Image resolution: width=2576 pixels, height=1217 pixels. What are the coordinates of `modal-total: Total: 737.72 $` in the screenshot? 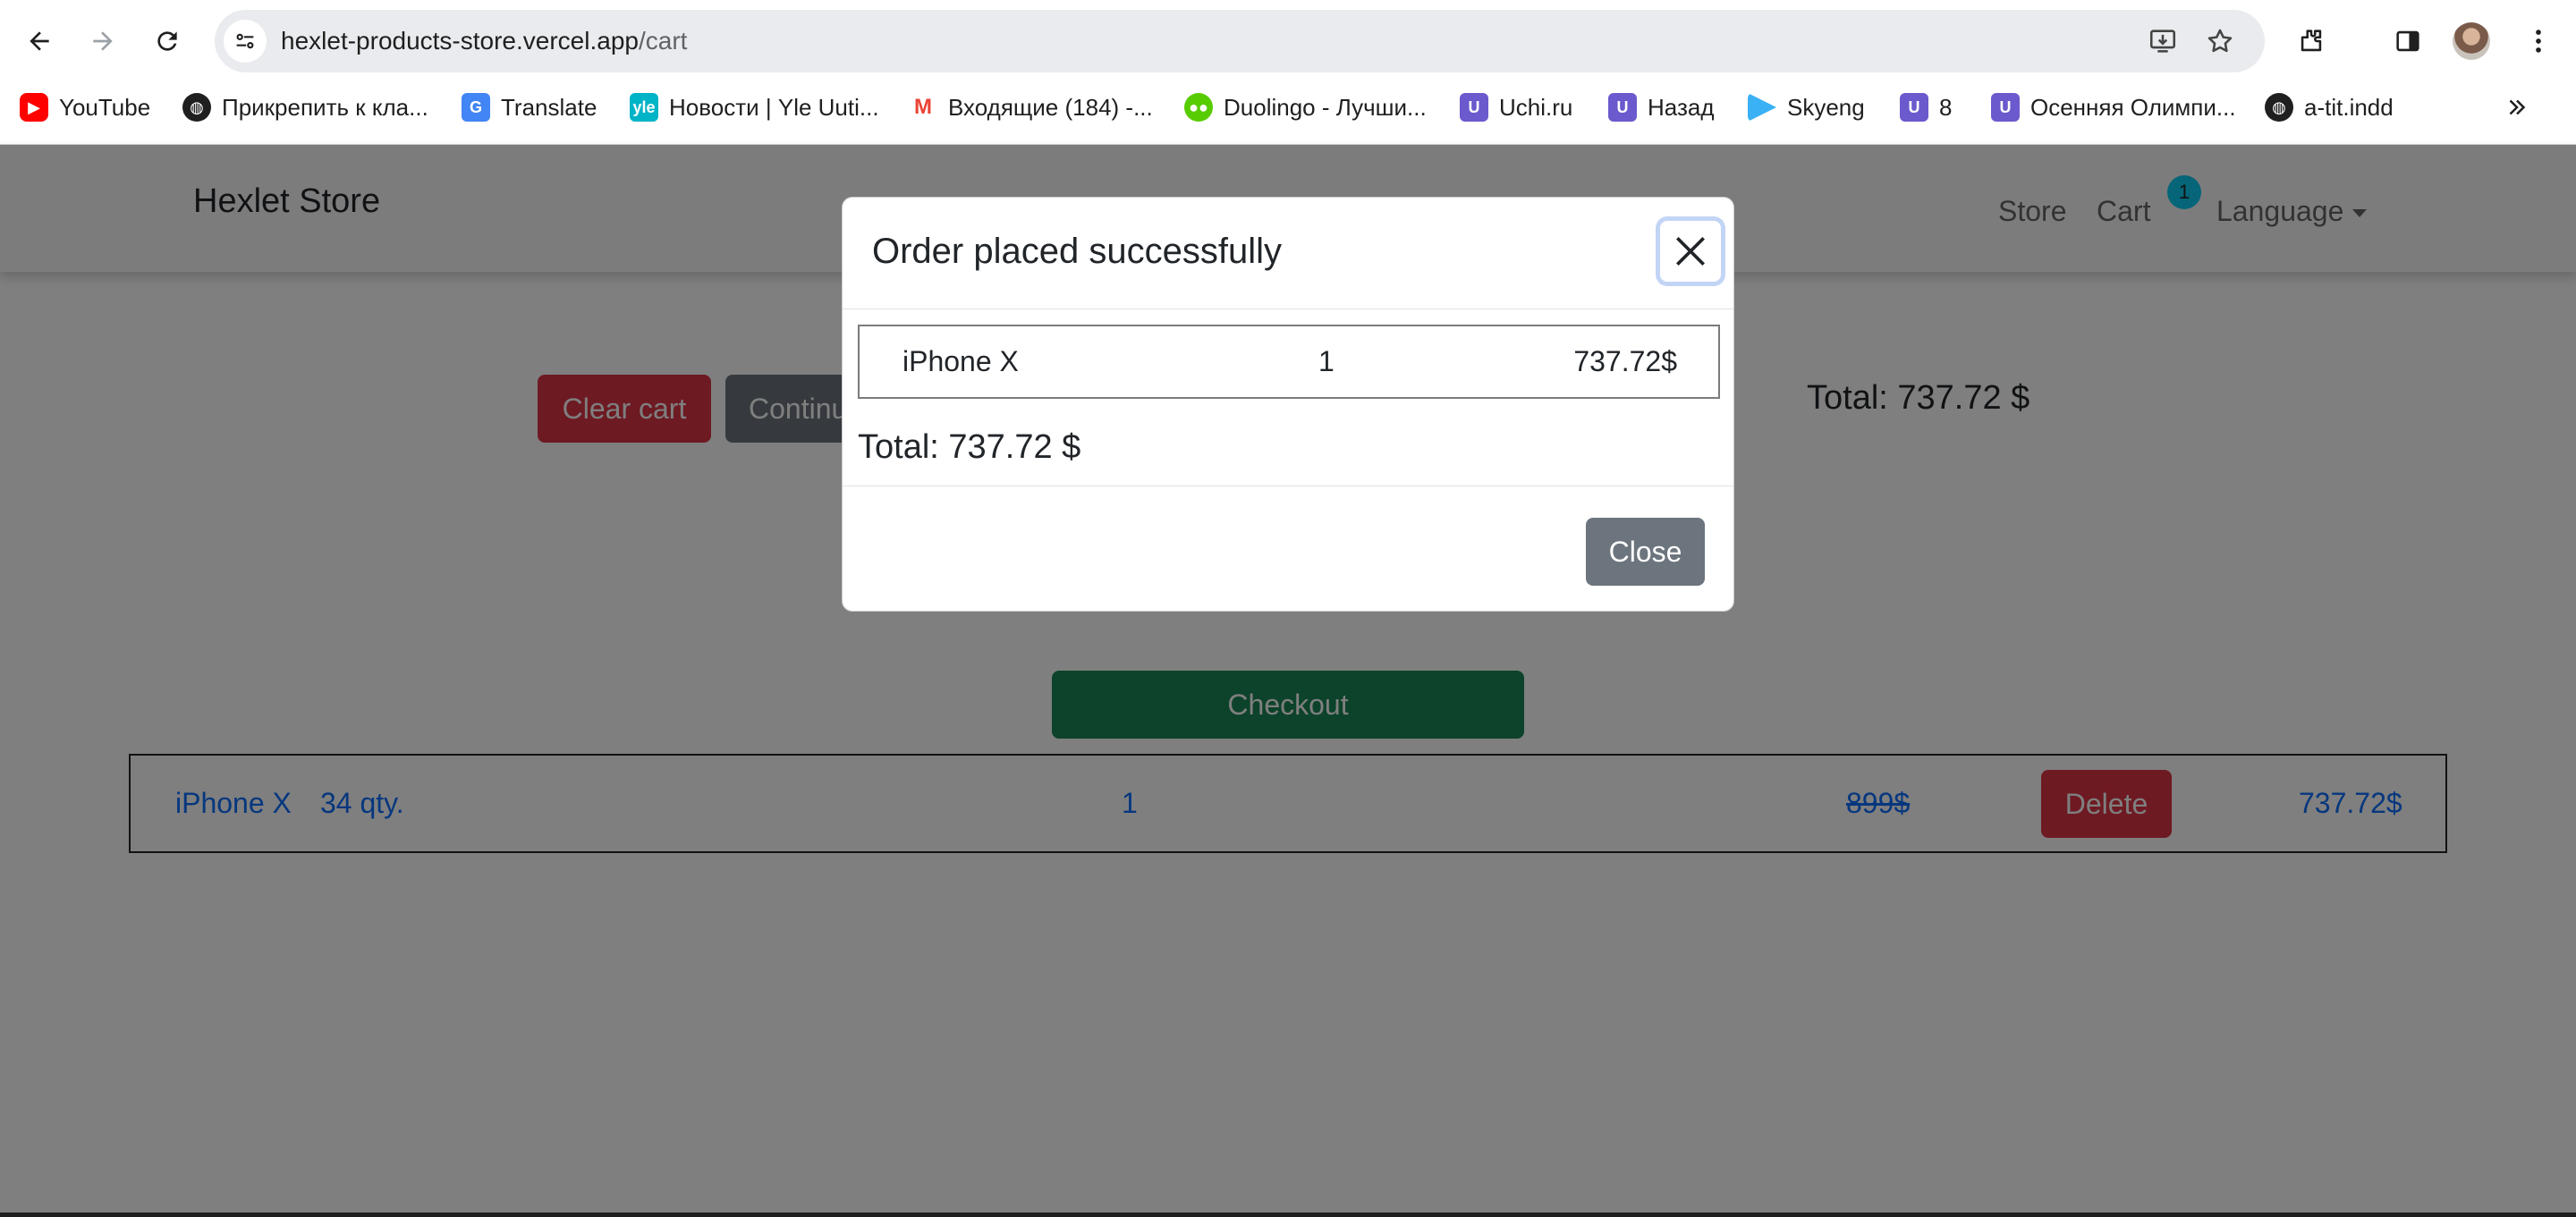 It's located at (969, 447).